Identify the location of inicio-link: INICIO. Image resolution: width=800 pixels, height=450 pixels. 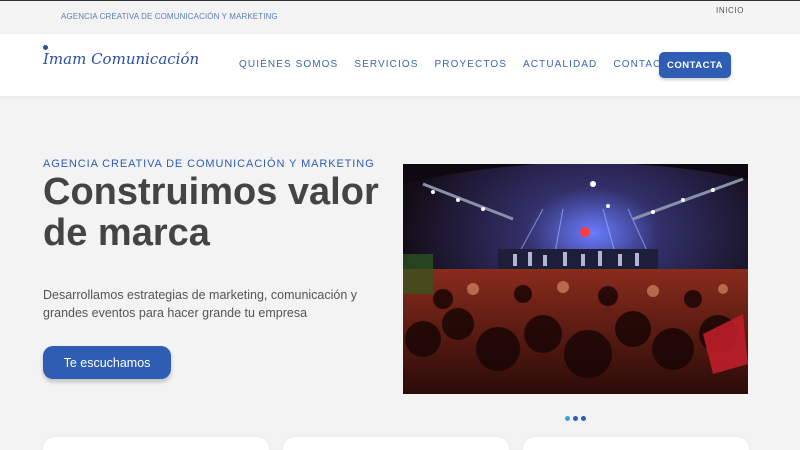
(730, 10).